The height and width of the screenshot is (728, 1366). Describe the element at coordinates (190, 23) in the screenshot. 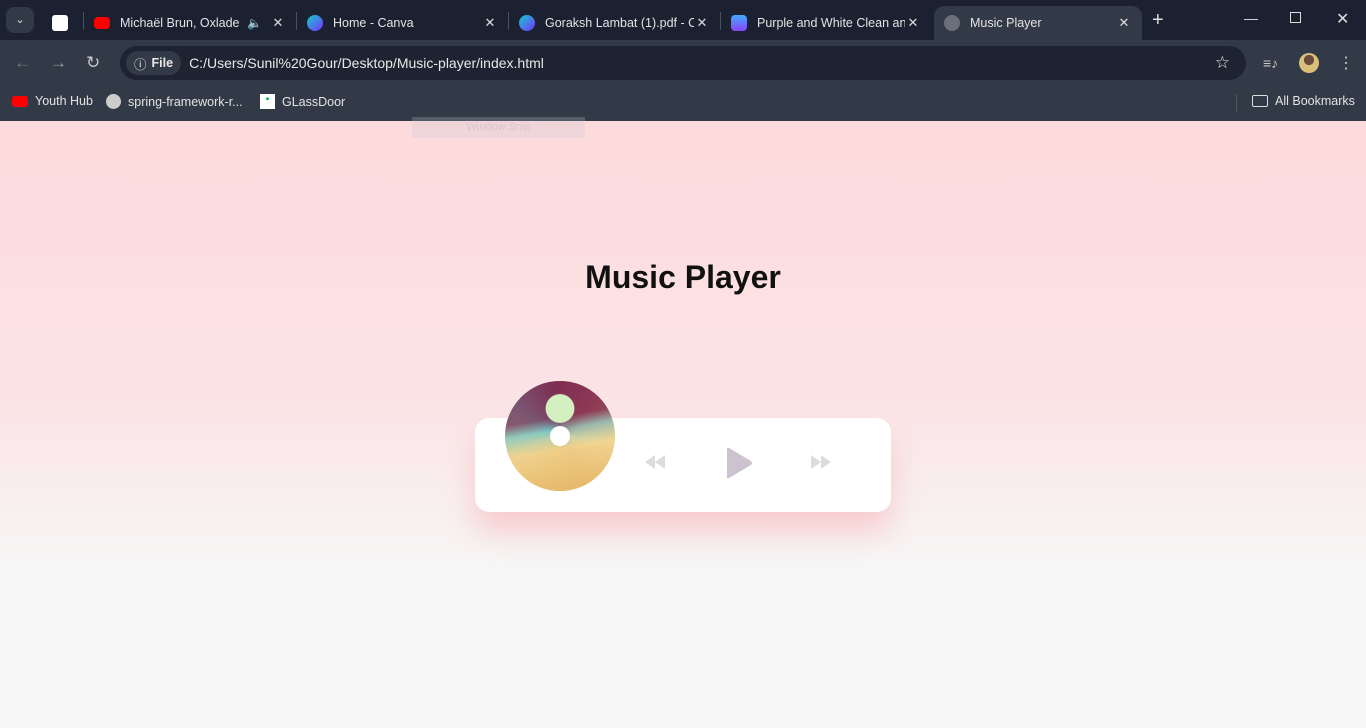

I see `tab-youtube: Michaël Brun, Oxlade - 🔈 ✕` at that location.